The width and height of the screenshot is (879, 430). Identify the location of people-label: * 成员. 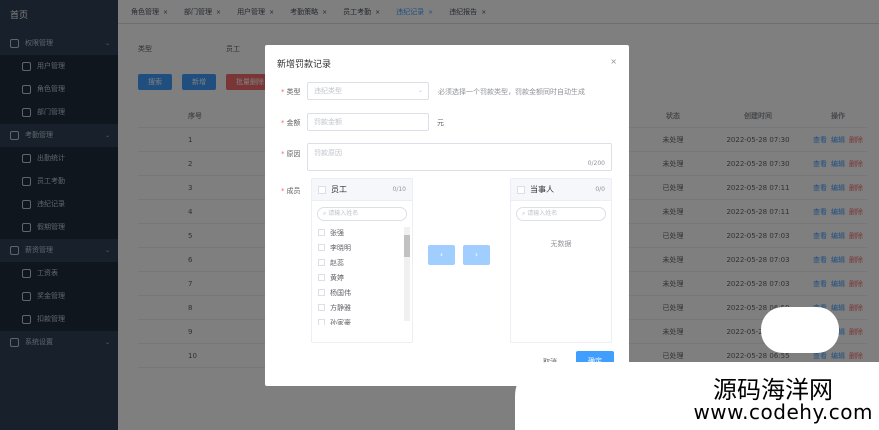
(291, 191).